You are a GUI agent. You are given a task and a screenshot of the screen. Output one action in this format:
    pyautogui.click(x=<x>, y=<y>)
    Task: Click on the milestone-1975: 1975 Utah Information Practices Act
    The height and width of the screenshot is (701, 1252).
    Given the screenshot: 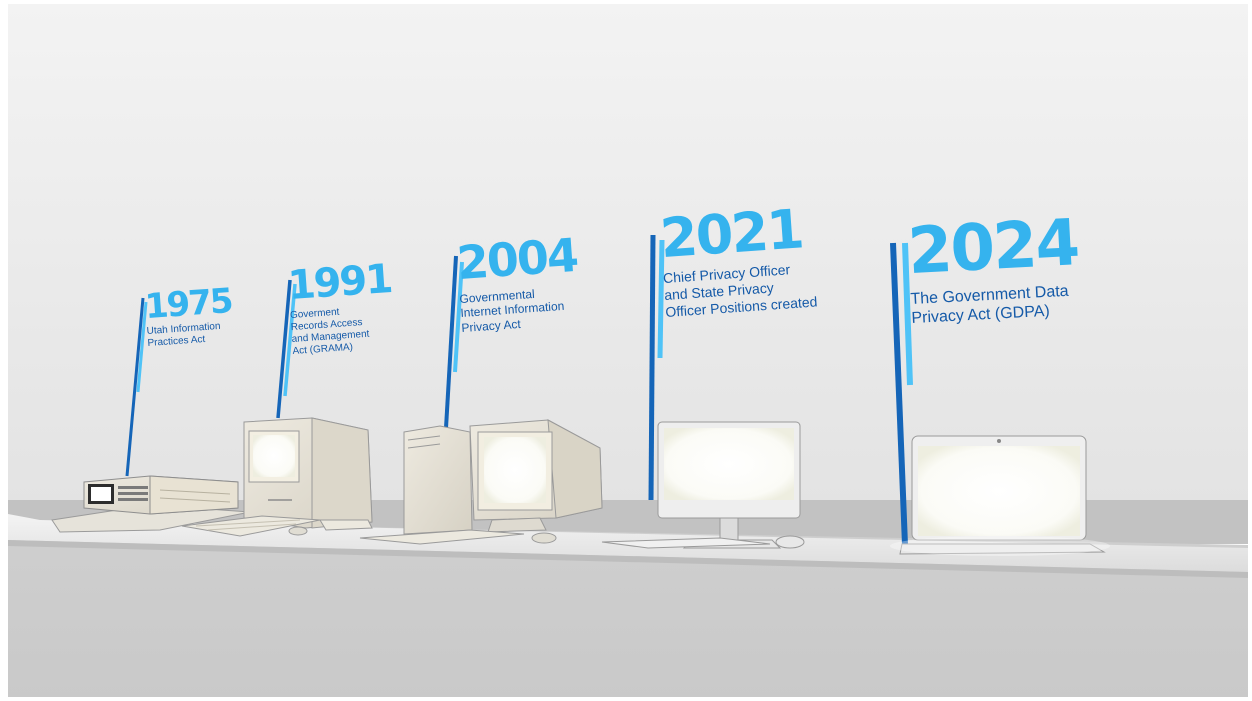 What is the action you would take?
    pyautogui.click(x=189, y=315)
    